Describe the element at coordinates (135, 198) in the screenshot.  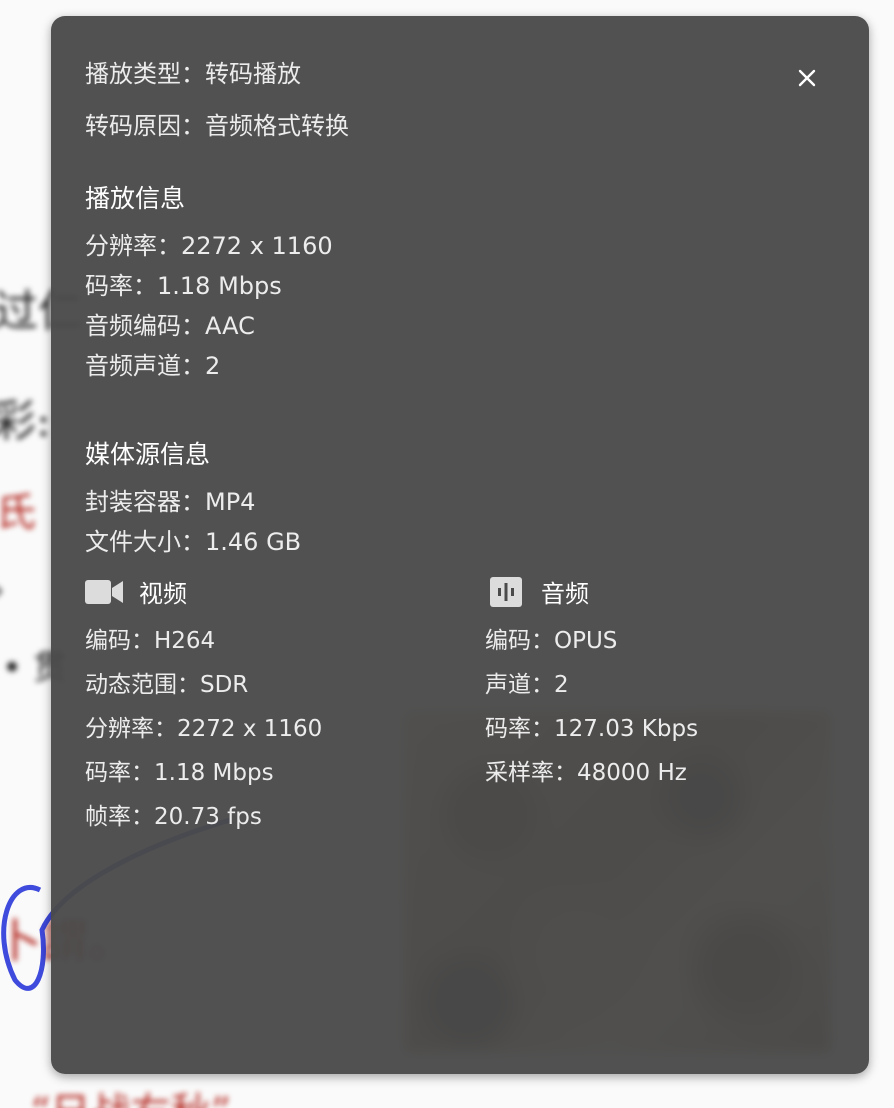
I see `playback-info-heading: 播放信息` at that location.